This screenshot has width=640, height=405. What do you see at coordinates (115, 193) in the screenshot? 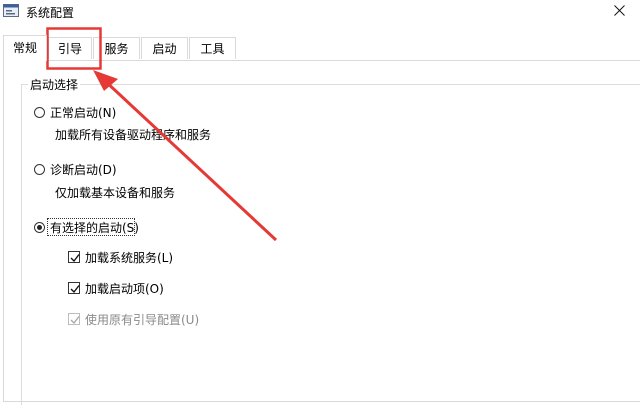
I see `diagnostic-startup-description: 仅加载基本设备和服务` at bounding box center [115, 193].